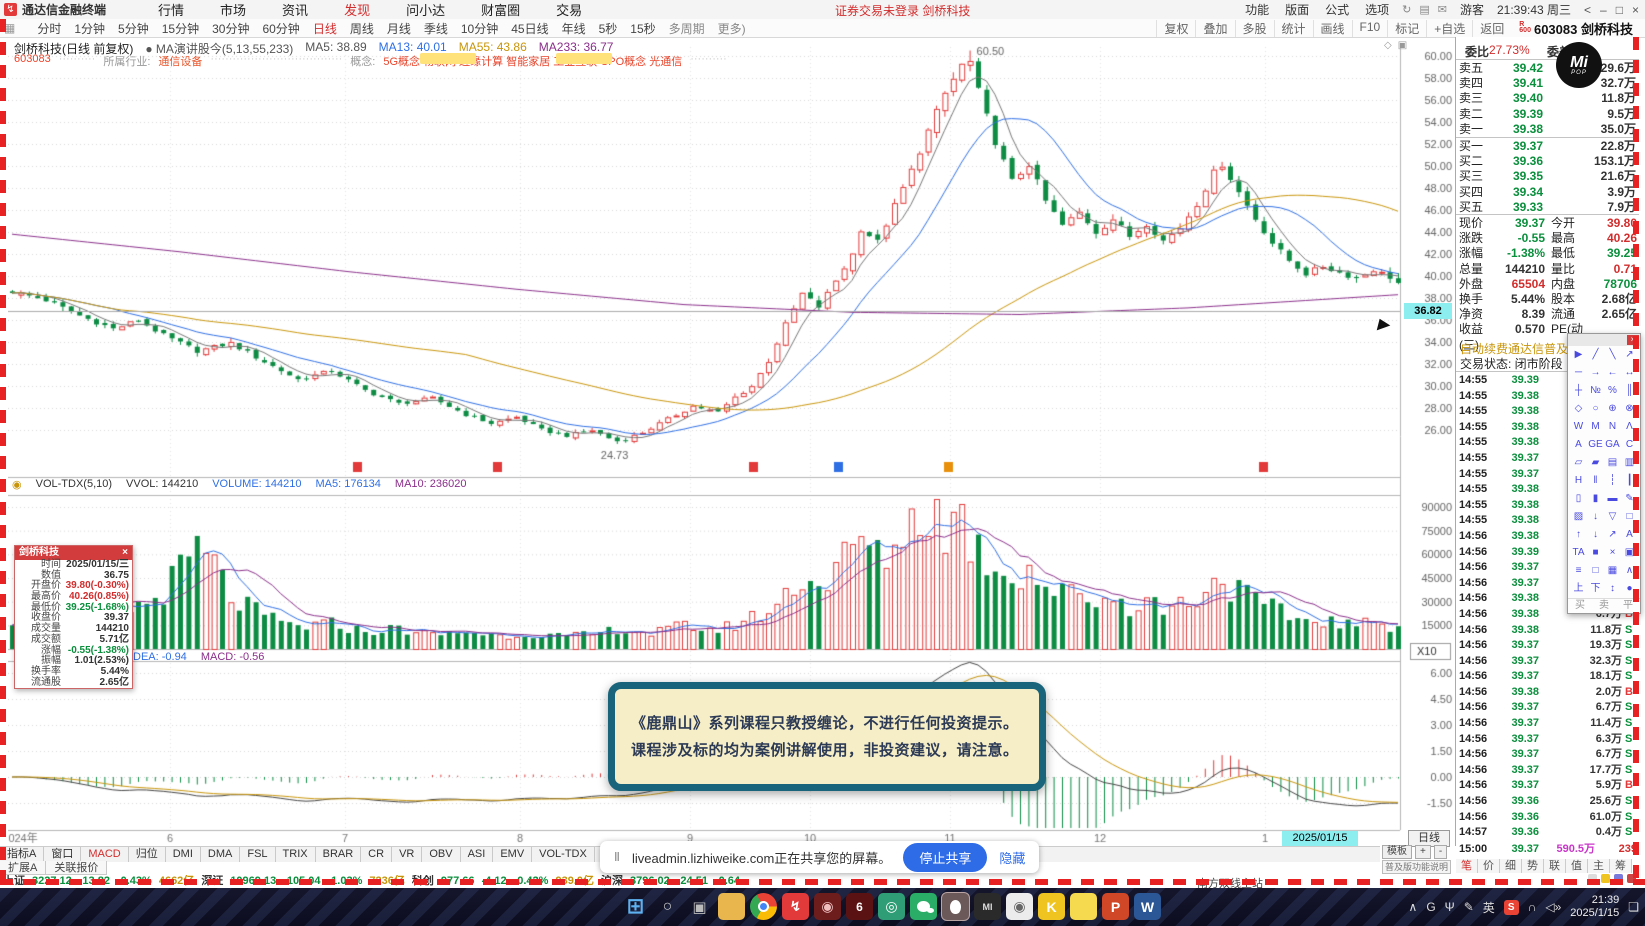 Image resolution: width=1645 pixels, height=926 pixels. Describe the element at coordinates (732, 28) in the screenshot. I see `period-tab: 更多)` at that location.